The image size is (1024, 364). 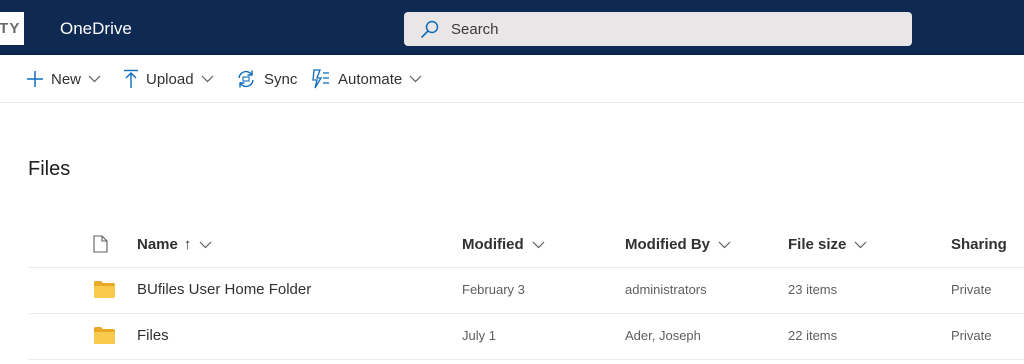 I want to click on automate-button: Automate, so click(x=366, y=79).